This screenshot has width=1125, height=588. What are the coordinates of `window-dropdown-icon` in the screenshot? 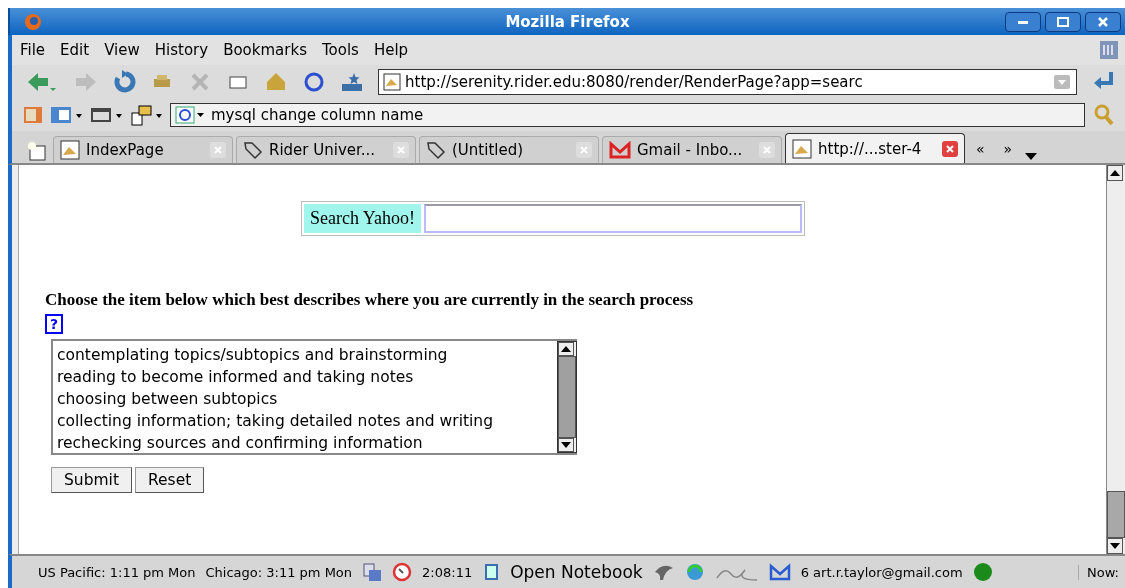 It's located at (107, 115).